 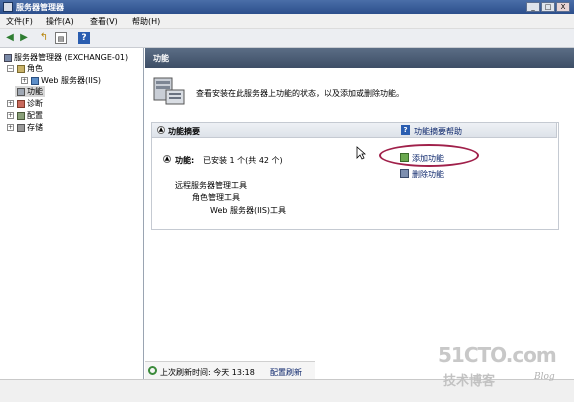 What do you see at coordinates (21, 91) in the screenshot?
I see `features-icon` at bounding box center [21, 91].